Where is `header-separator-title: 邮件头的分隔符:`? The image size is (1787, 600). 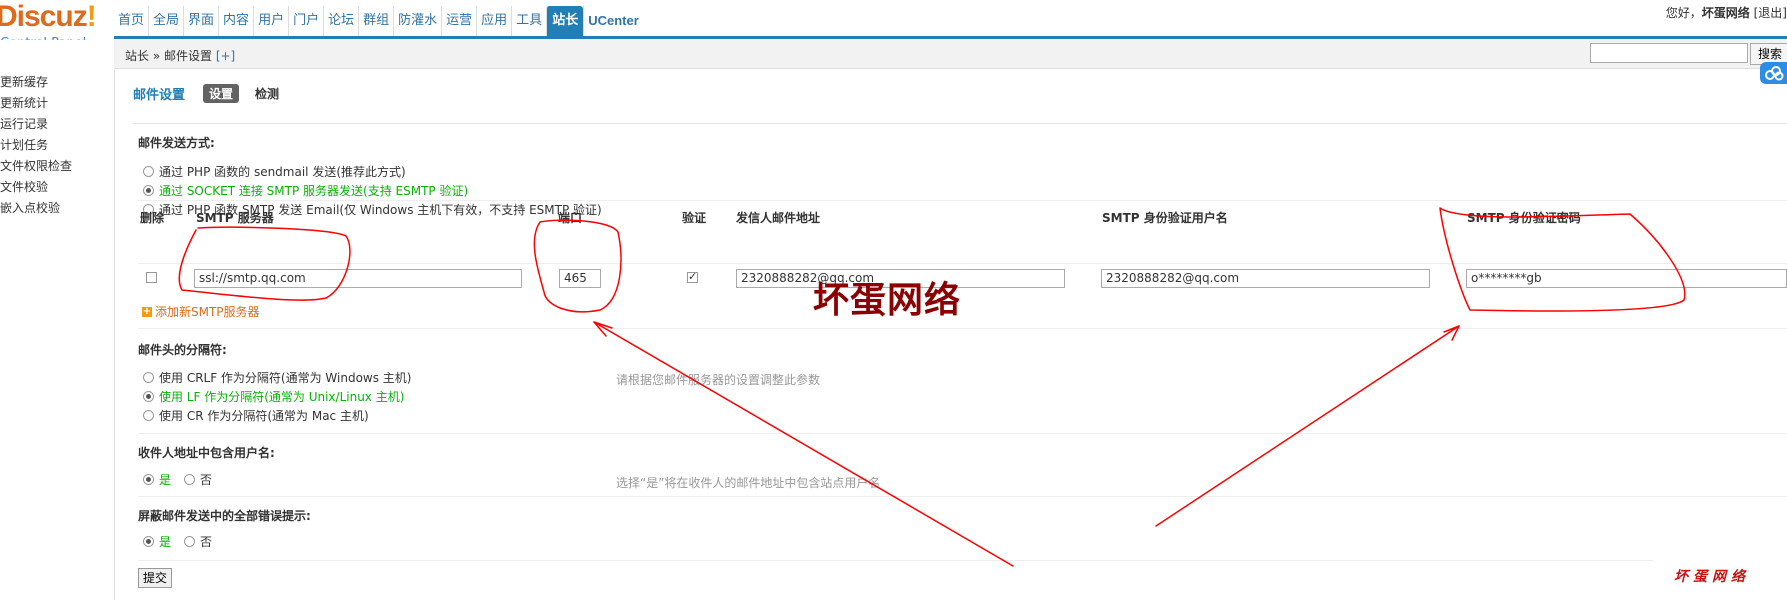 header-separator-title: 邮件头的分隔符: is located at coordinates (182, 350).